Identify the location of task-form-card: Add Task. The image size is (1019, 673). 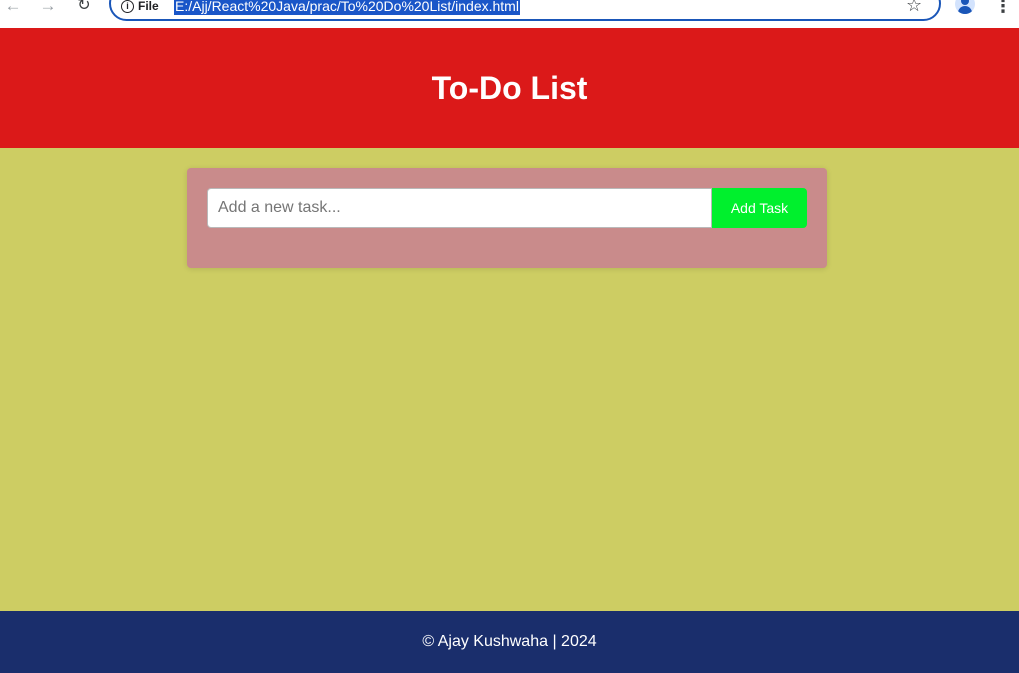
(507, 218).